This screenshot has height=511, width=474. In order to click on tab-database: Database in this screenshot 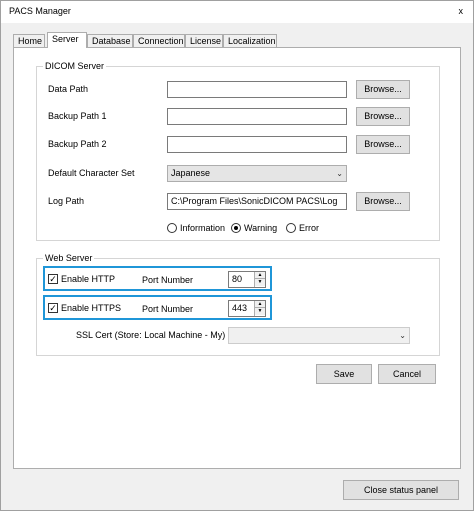, I will do `click(110, 40)`.